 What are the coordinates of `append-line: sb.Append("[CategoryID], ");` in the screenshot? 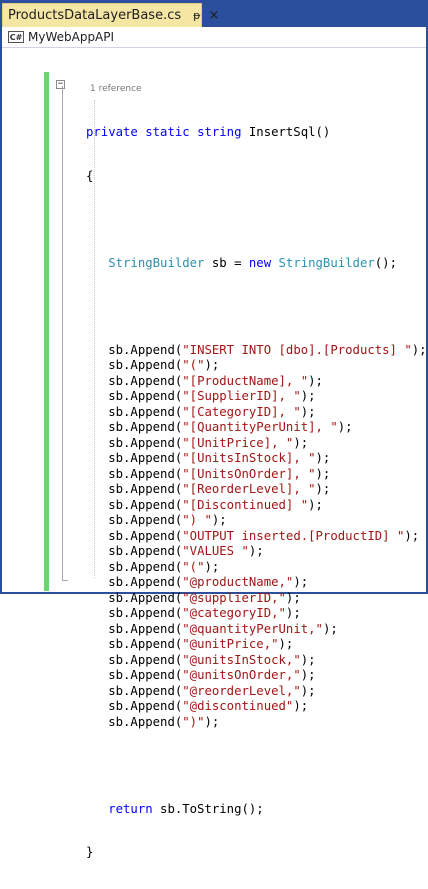 It's located at (256, 413).